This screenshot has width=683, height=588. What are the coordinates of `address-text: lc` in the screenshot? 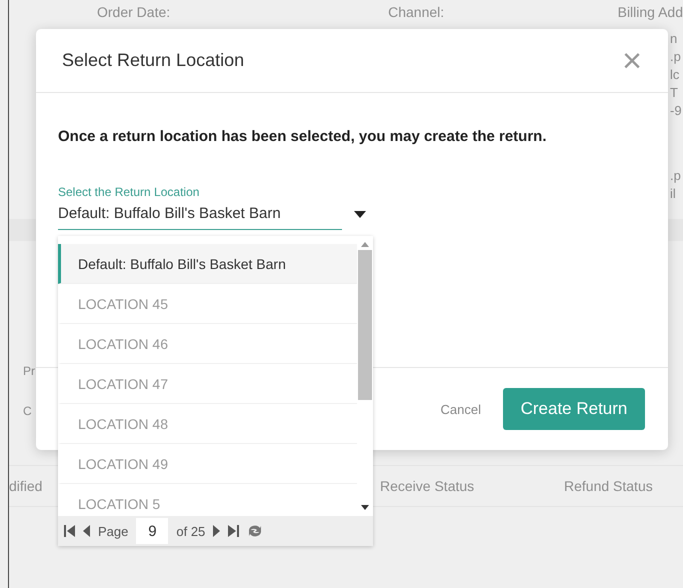 It's located at (675, 75).